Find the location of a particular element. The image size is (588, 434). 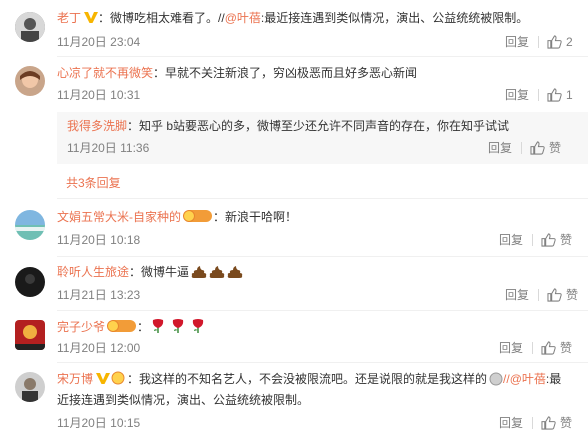

comment-body: 完子少爷 ： is located at coordinates (131, 326).